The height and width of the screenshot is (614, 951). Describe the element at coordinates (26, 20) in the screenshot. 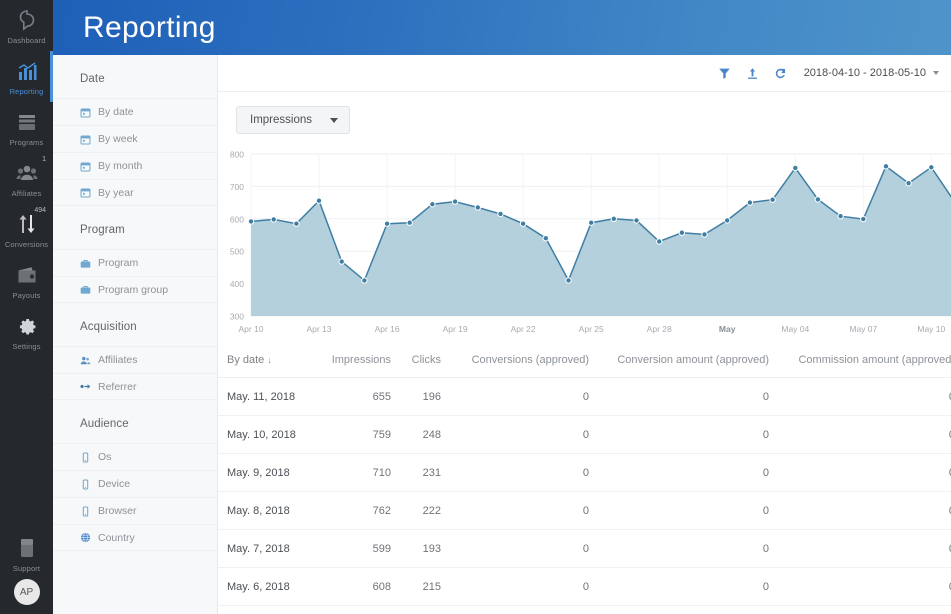

I see `dashboard-icon` at that location.